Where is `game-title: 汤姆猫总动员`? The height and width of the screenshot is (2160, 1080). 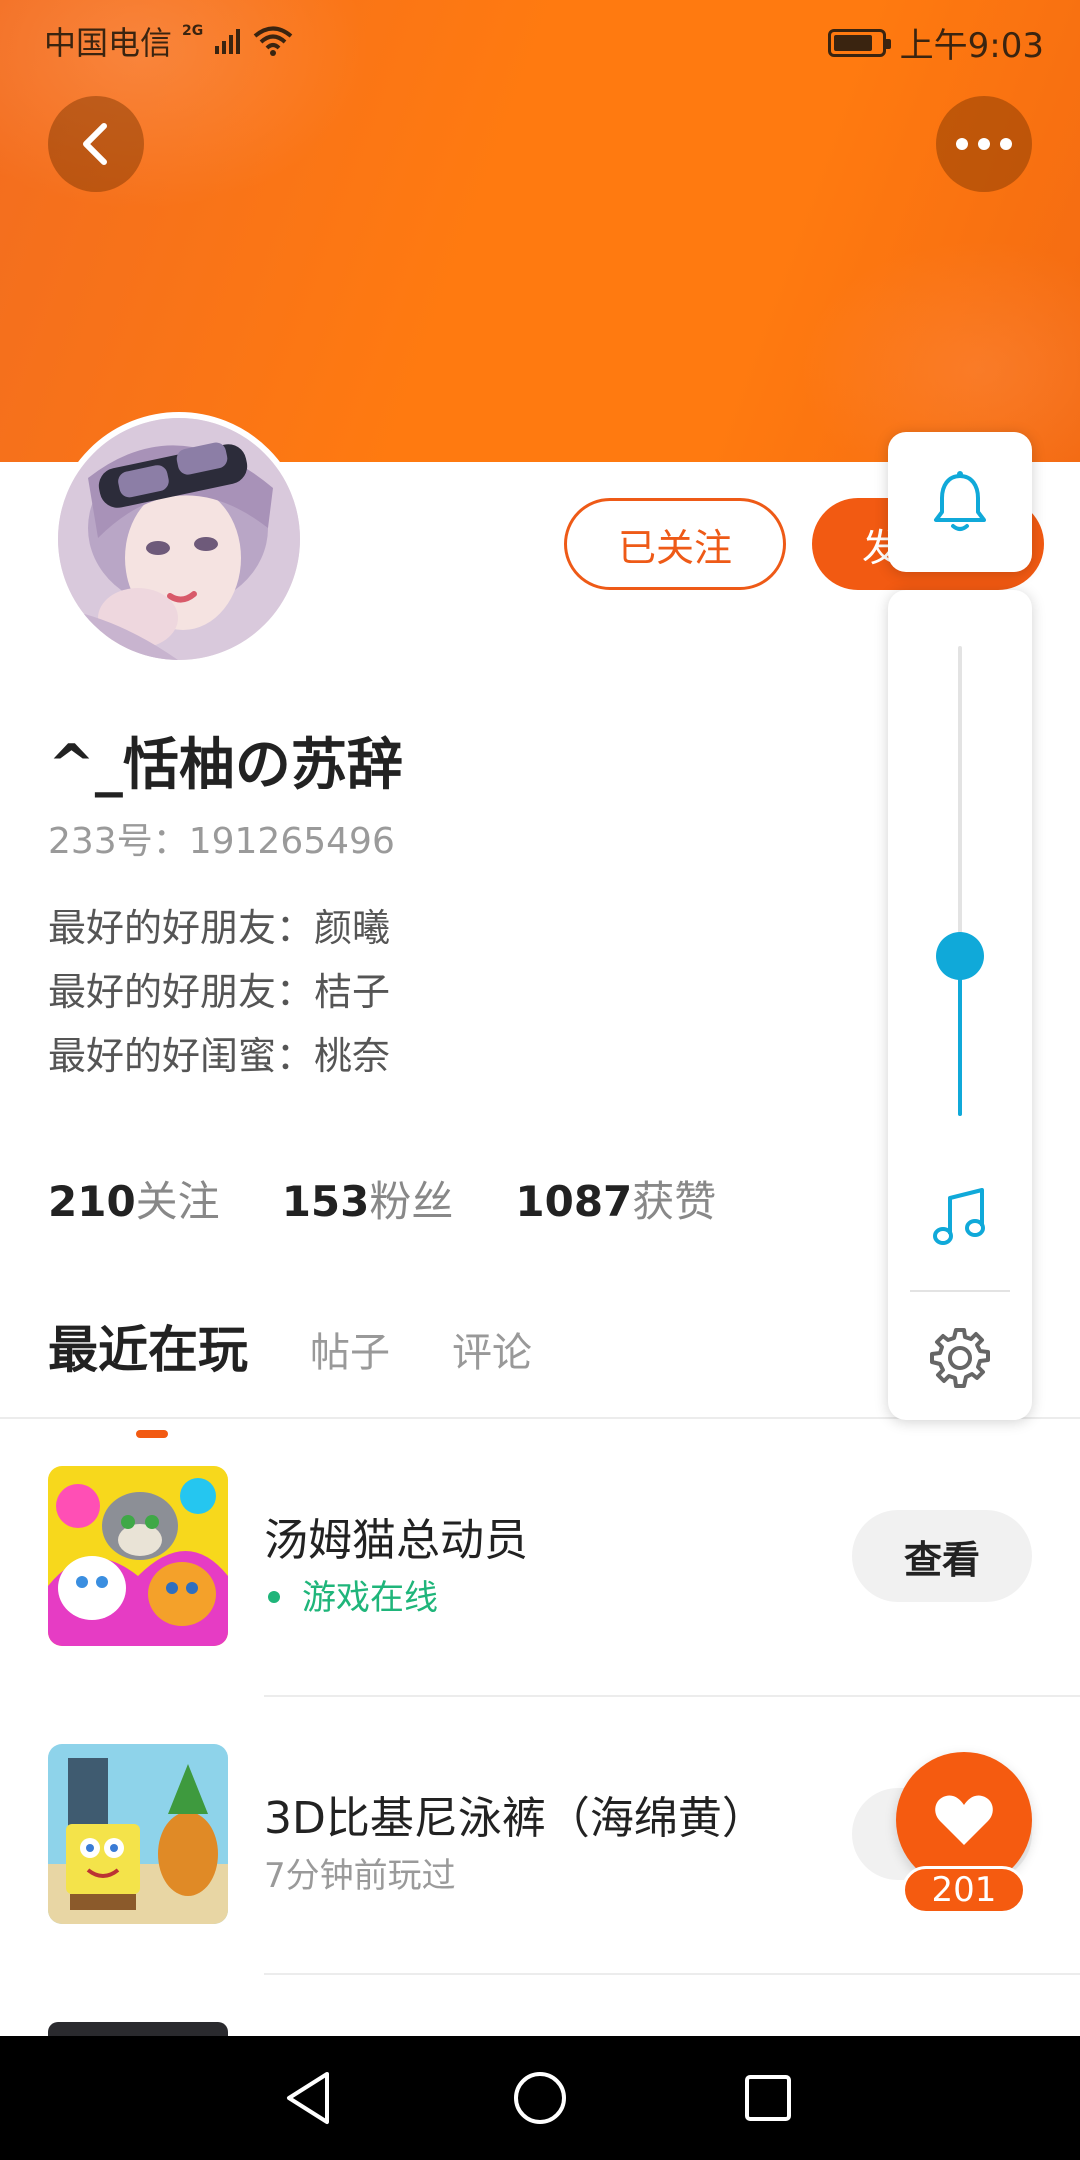 game-title: 汤姆猫总动员 is located at coordinates (396, 1540).